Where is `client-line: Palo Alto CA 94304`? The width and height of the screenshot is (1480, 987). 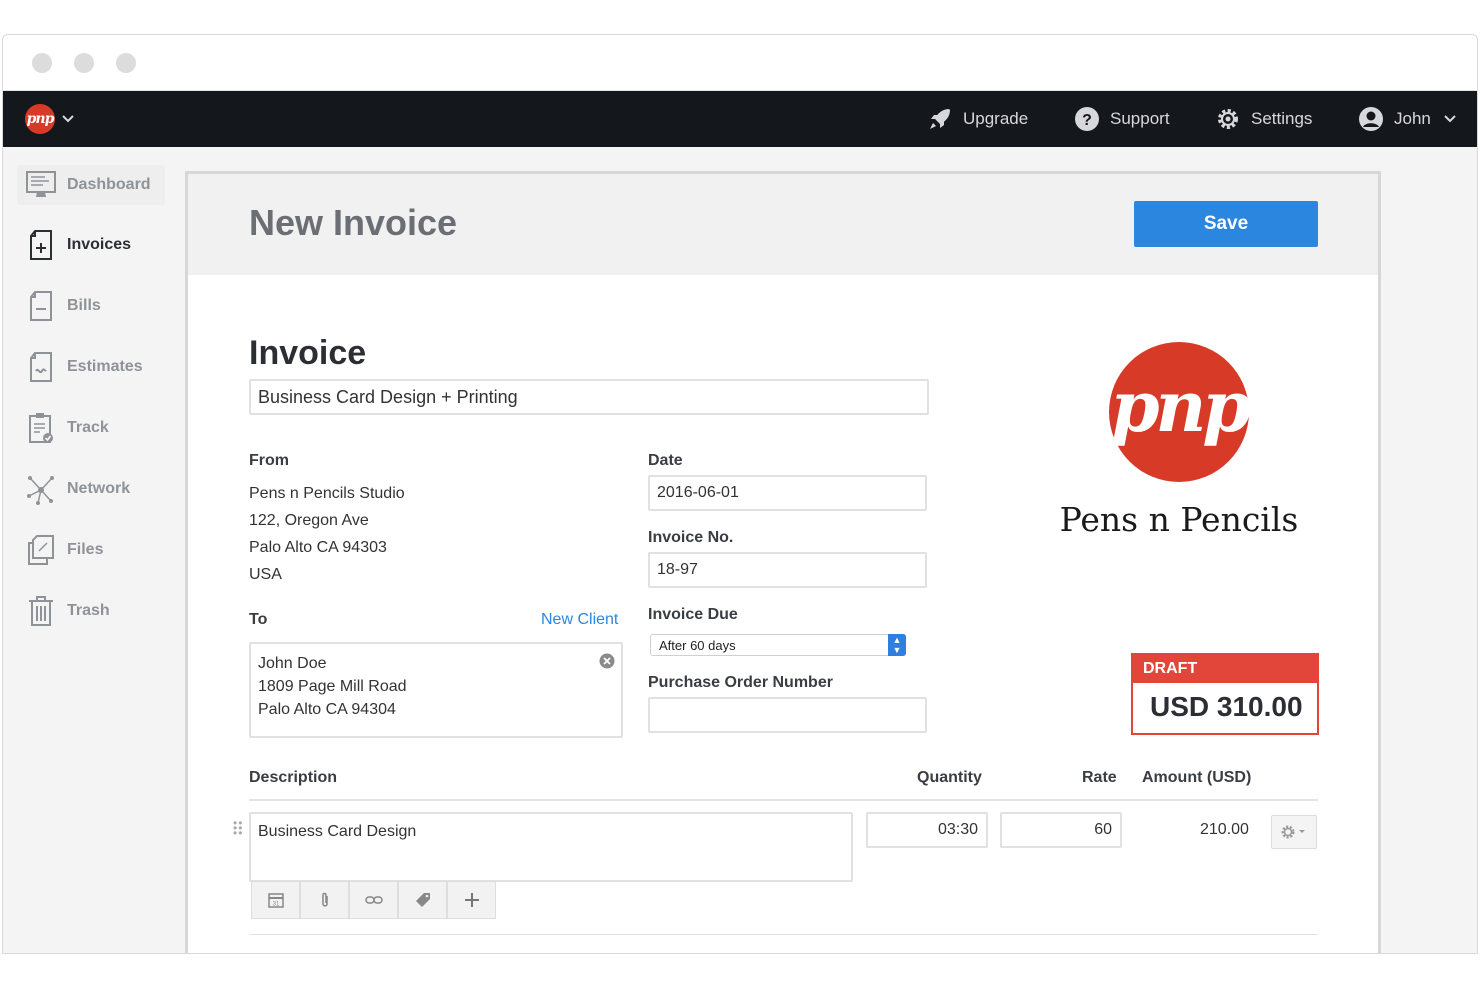 client-line: Palo Alto CA 94304 is located at coordinates (327, 709).